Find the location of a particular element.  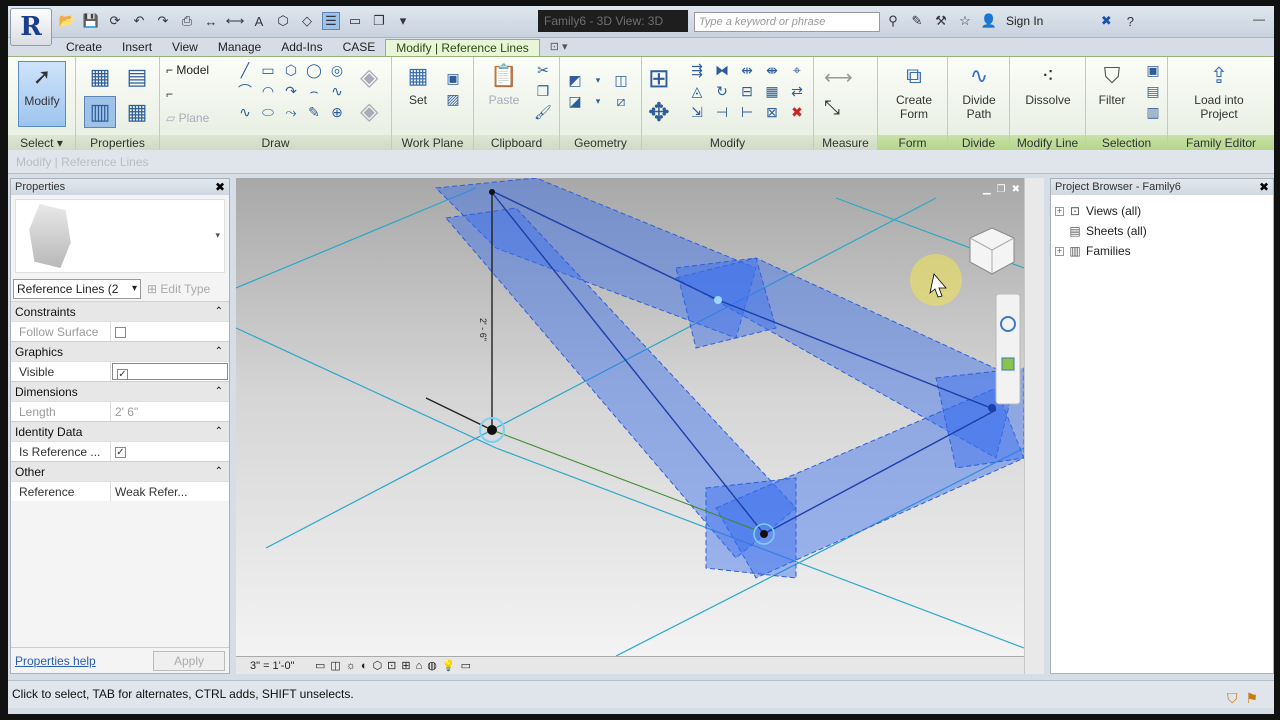

filter-button: ⛉ Filter is located at coordinates (1112, 84).